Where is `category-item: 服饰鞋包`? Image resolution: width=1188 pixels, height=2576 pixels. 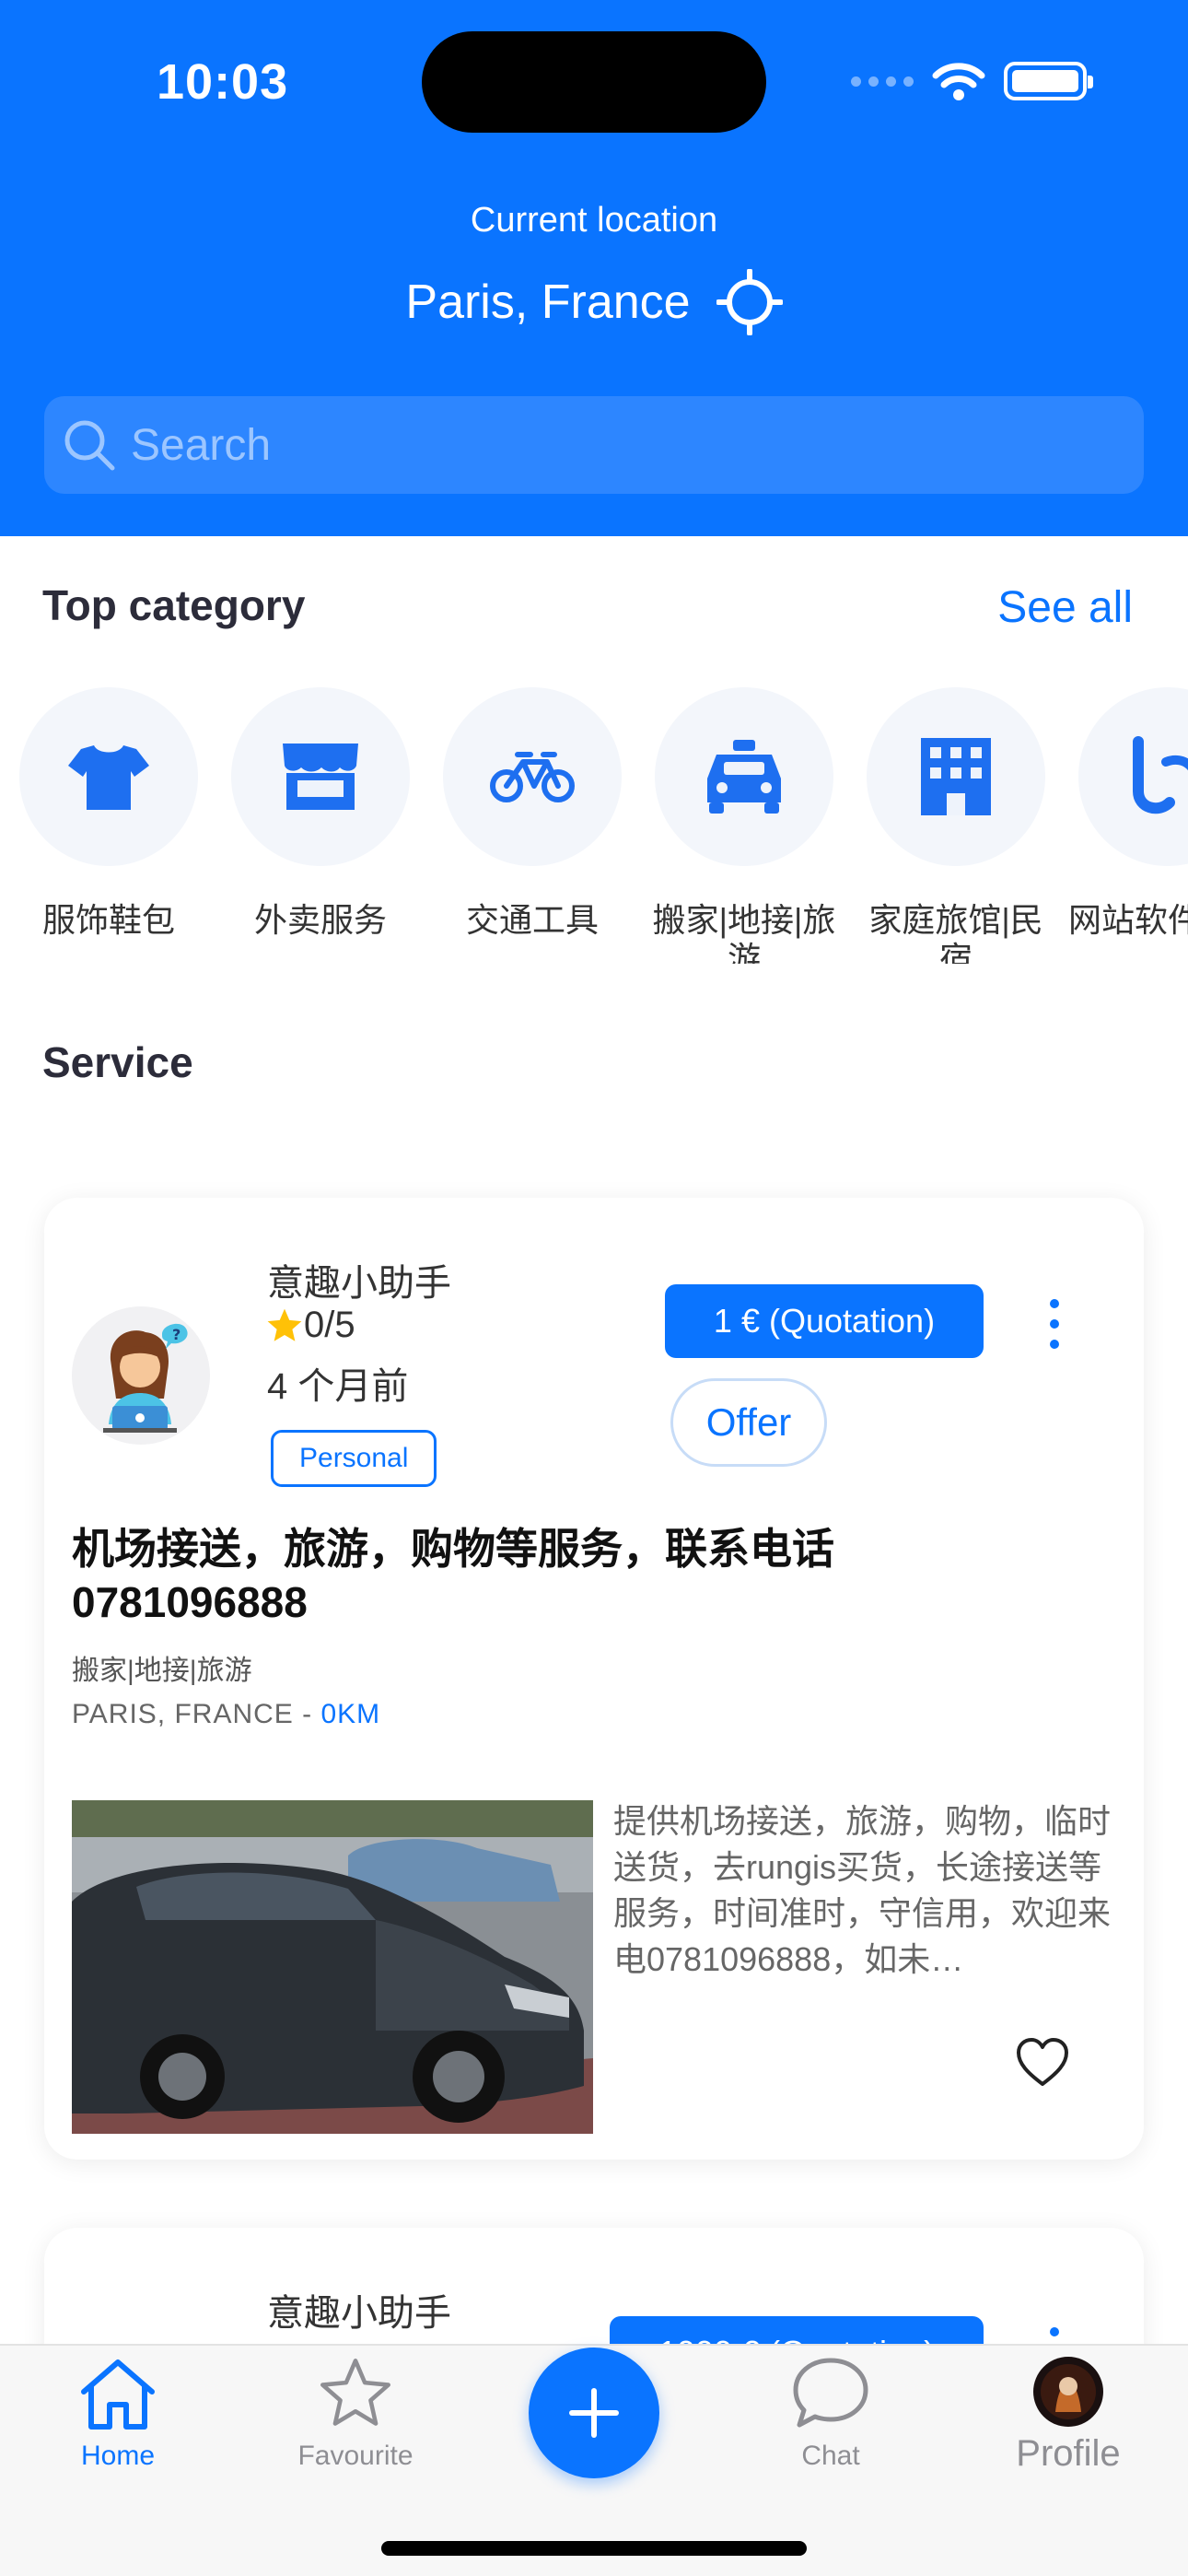
category-item: 服饰鞋包 is located at coordinates (108, 813).